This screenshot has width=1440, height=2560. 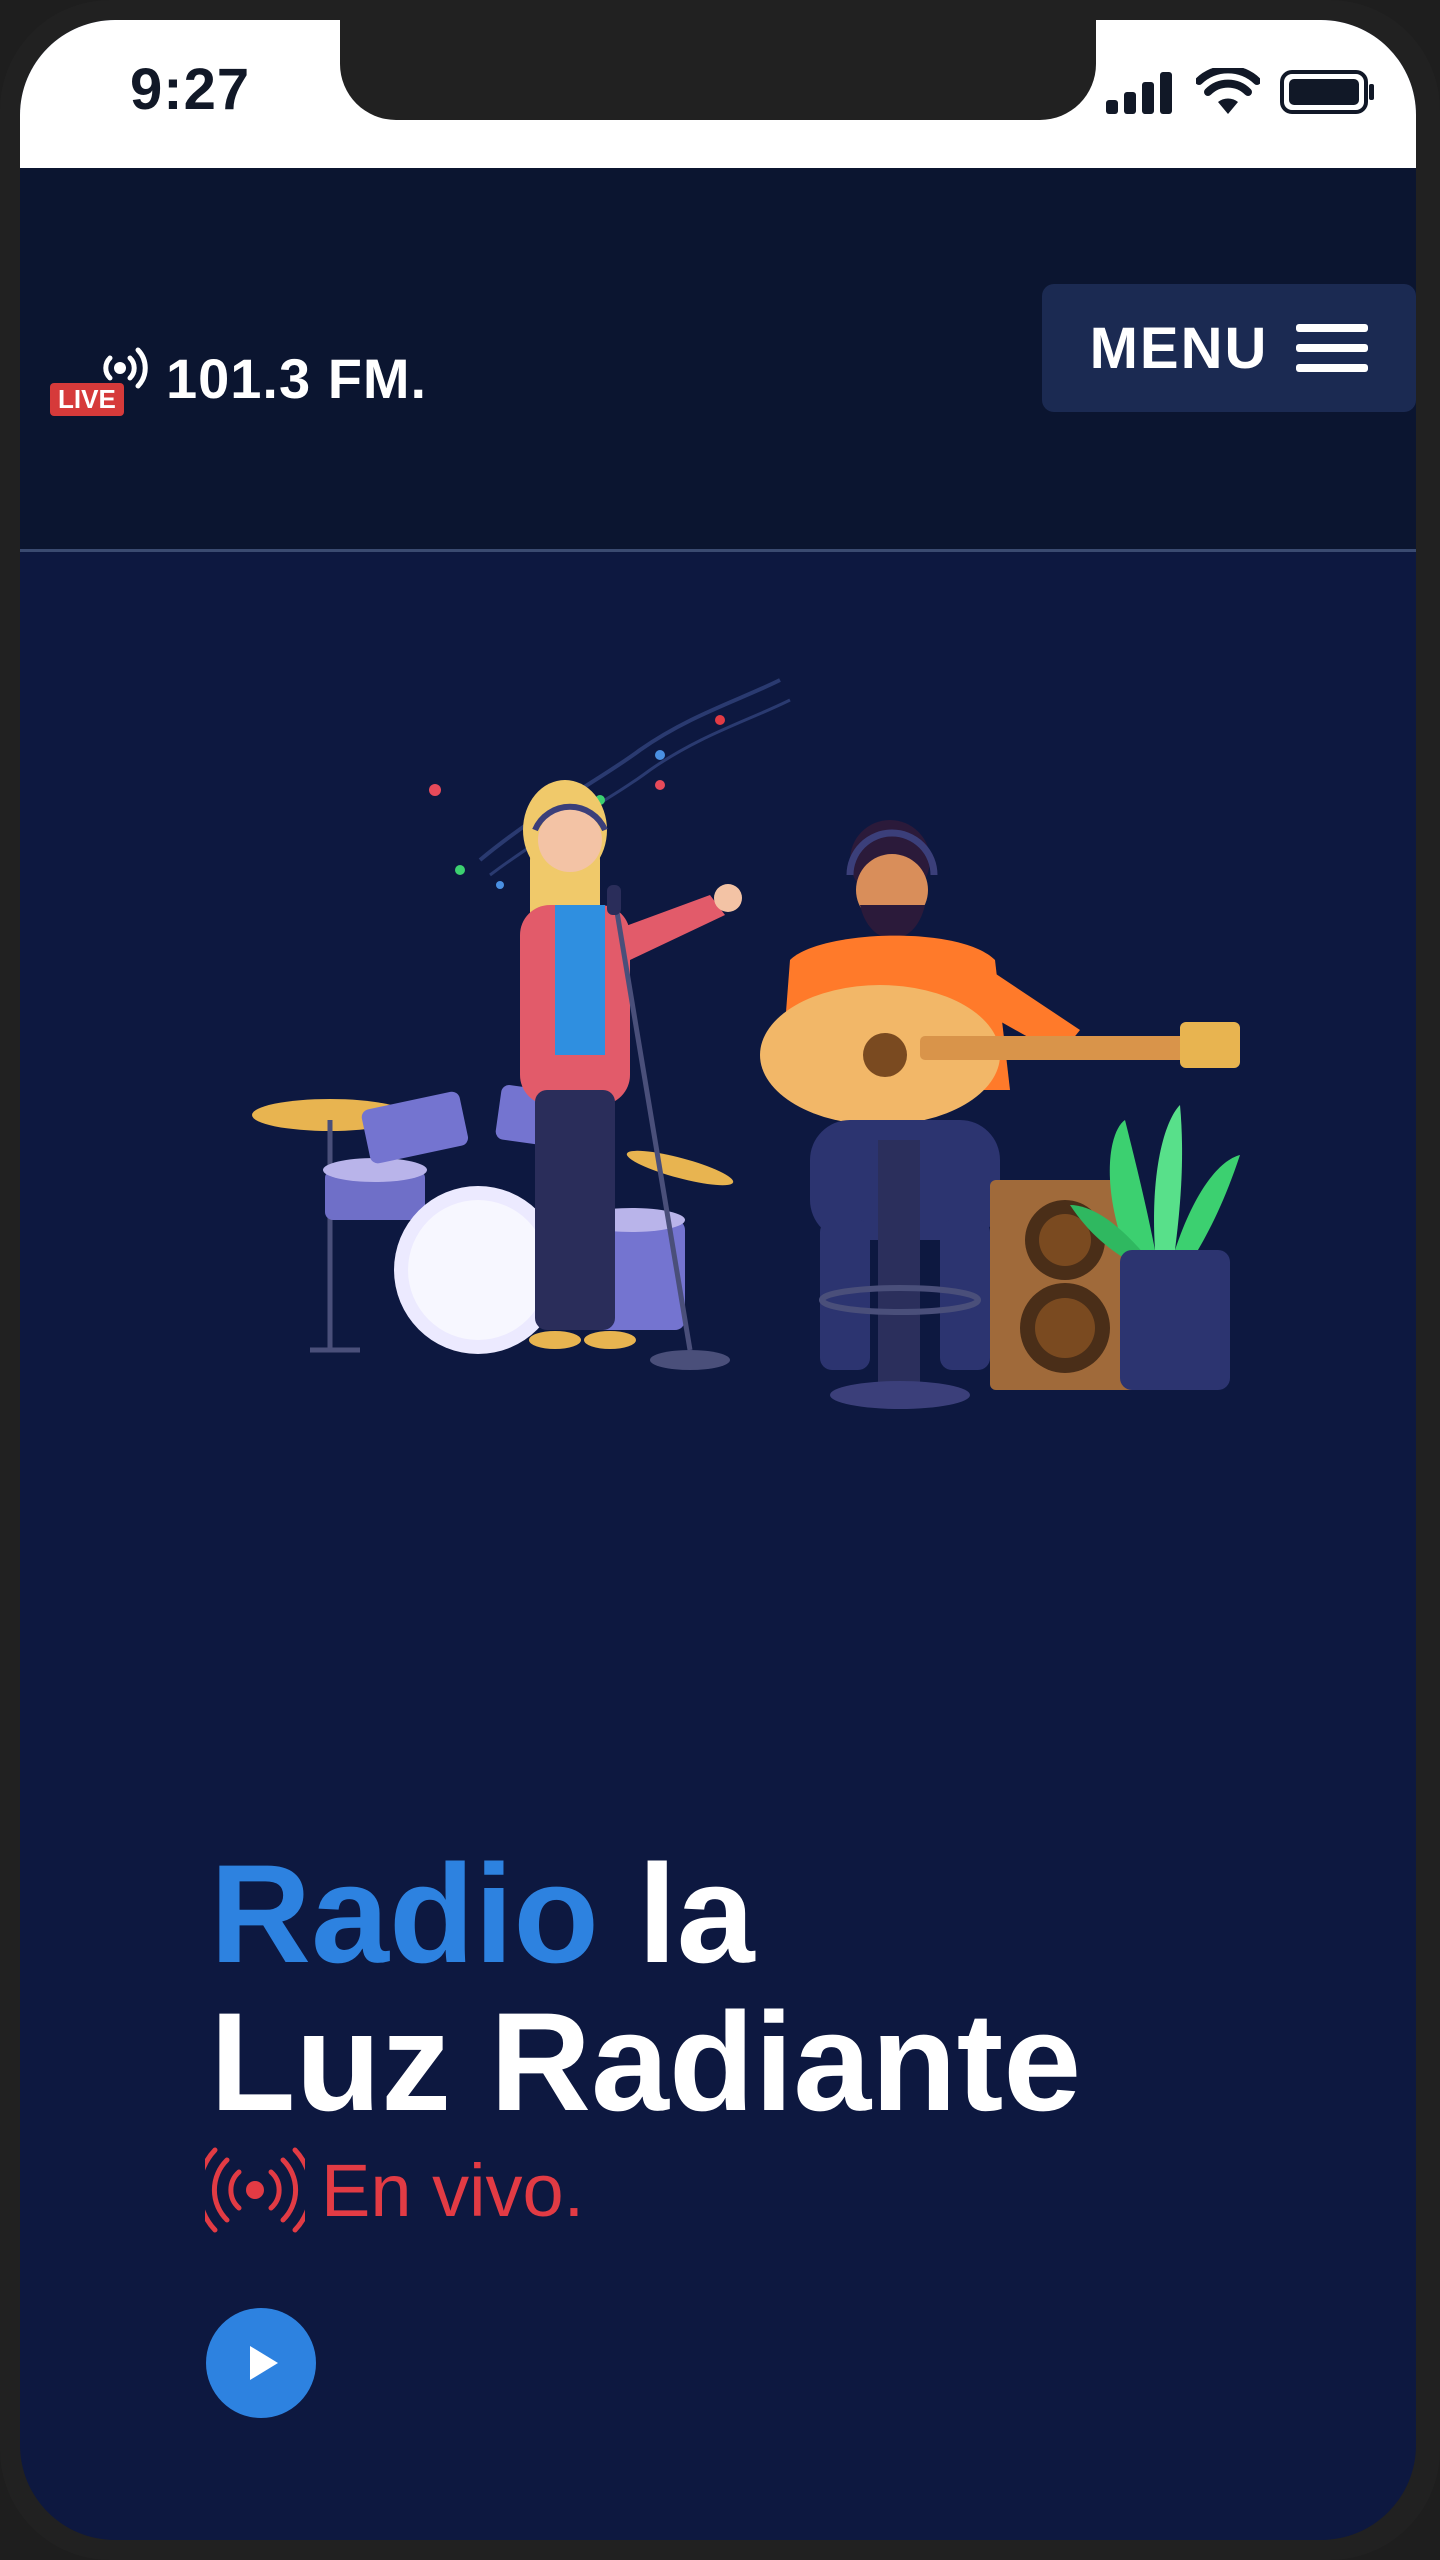 I want to click on live-broadcast-logo: LIVE, so click(x=105, y=378).